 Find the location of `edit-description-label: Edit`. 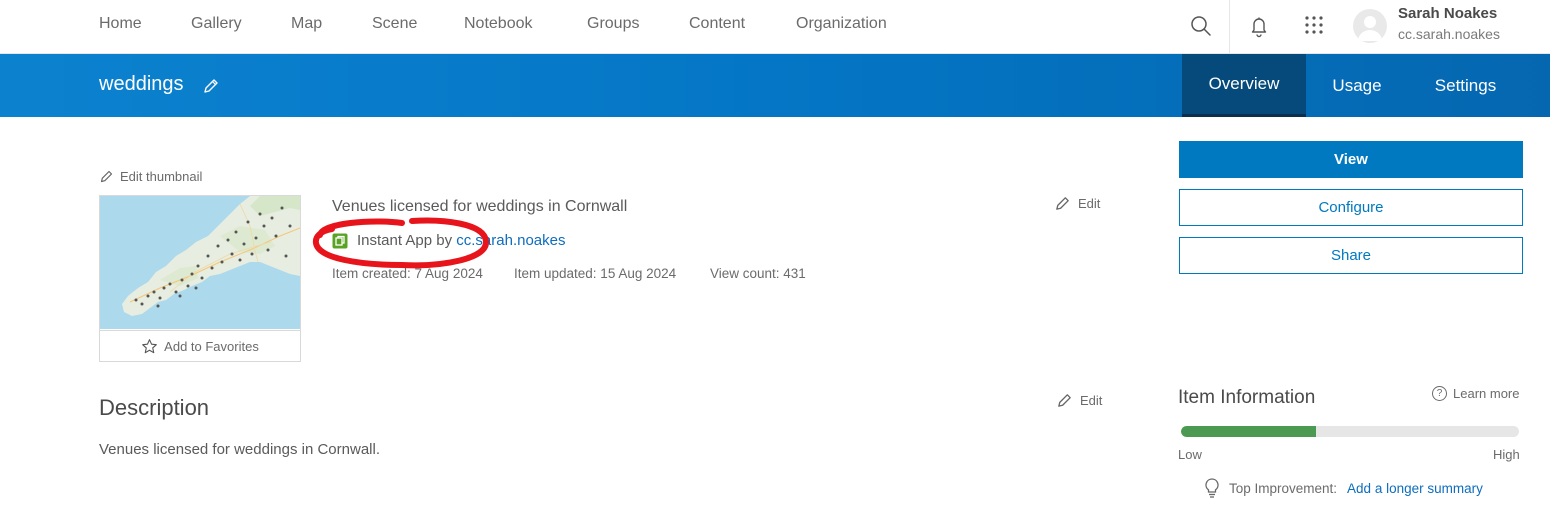

edit-description-label: Edit is located at coordinates (1091, 400).